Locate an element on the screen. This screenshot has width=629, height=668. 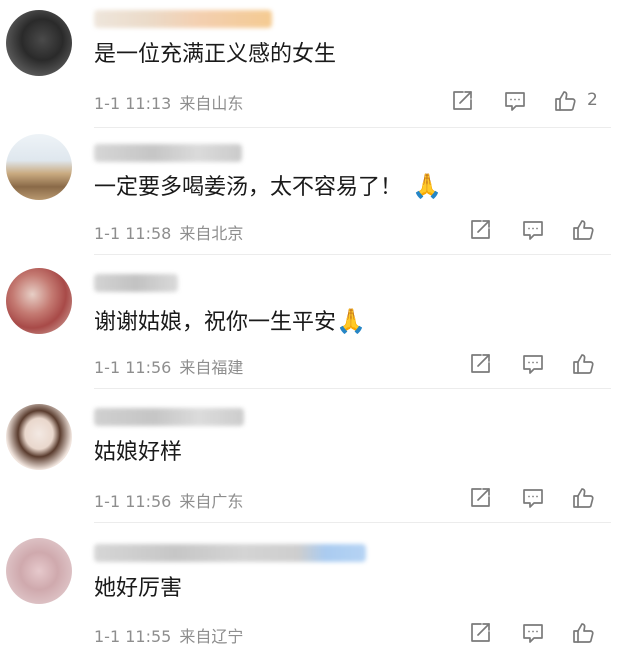
comment-text: 她好厉害 is located at coordinates (138, 588).